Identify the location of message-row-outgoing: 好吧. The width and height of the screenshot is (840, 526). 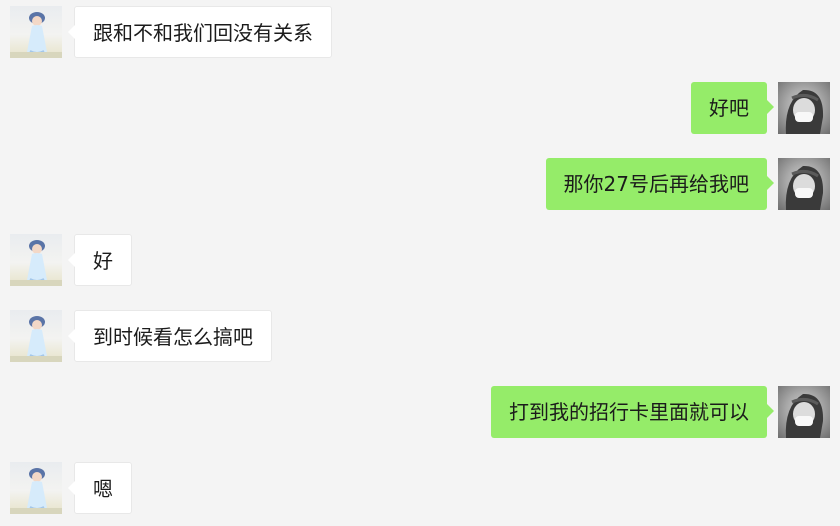
(740, 108).